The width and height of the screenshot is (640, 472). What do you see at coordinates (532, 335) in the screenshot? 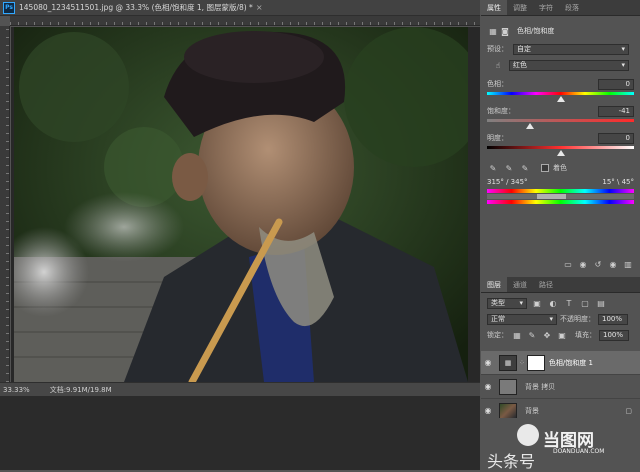
I see `lock-paint-icon: ✎` at bounding box center [532, 335].